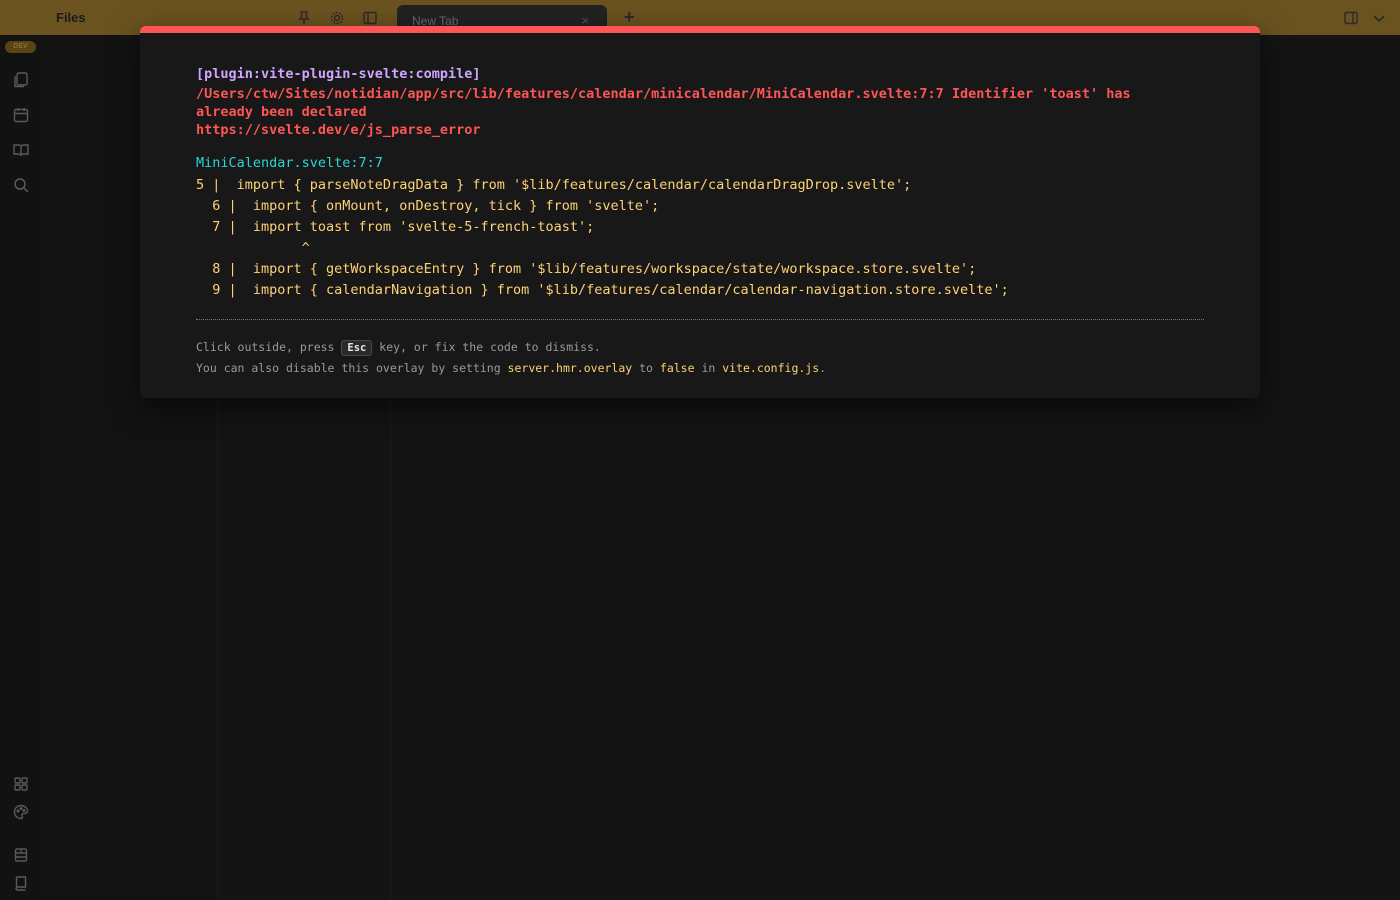  What do you see at coordinates (21, 115) in the screenshot?
I see `calendar-icon` at bounding box center [21, 115].